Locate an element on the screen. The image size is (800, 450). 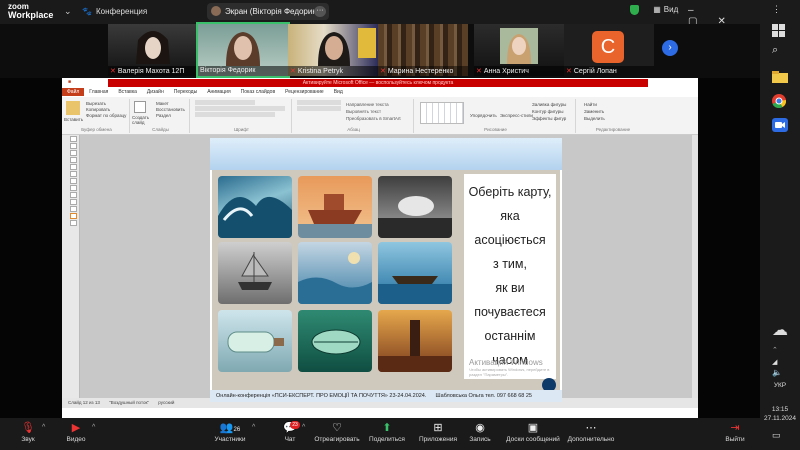
zoom-app-icon is located at coordinates (780, 125).